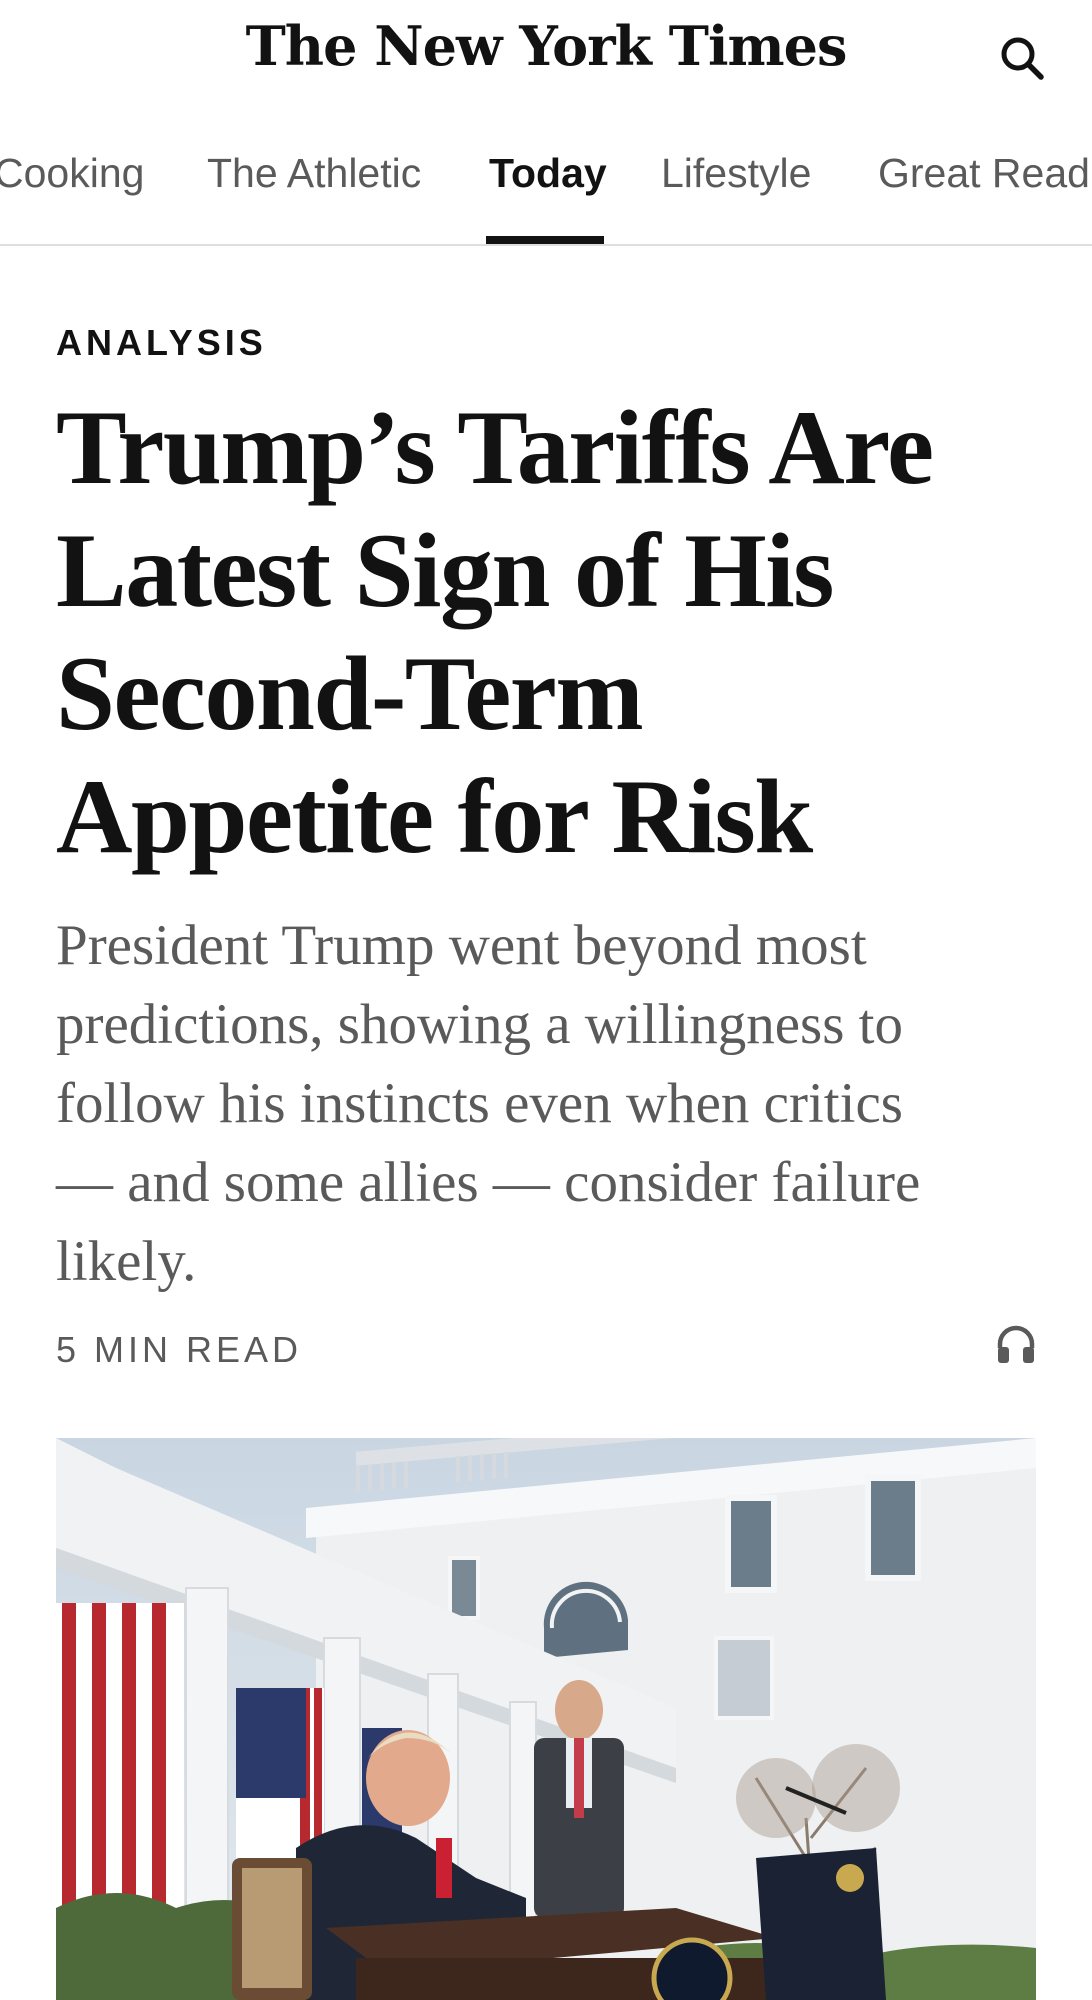 This screenshot has height=2000, width=1092. I want to click on headphones-icon, so click(1016, 1344).